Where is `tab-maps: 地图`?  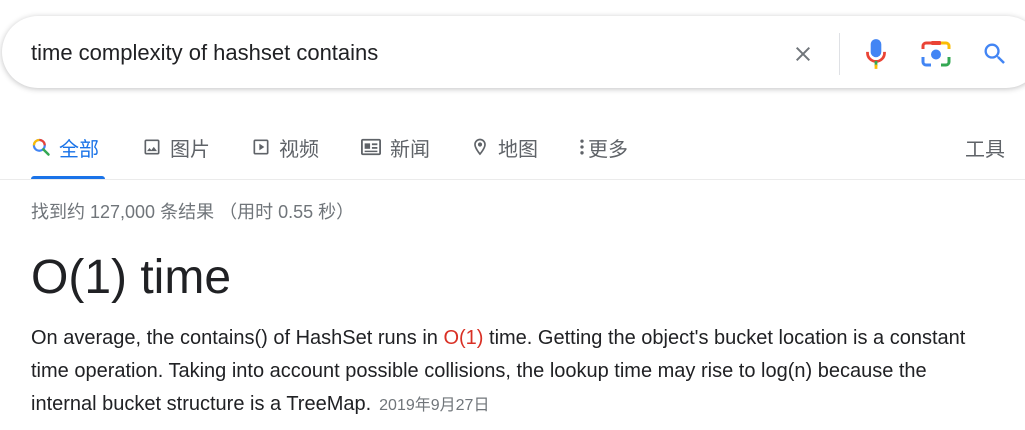
tab-maps: 地图 is located at coordinates (504, 147).